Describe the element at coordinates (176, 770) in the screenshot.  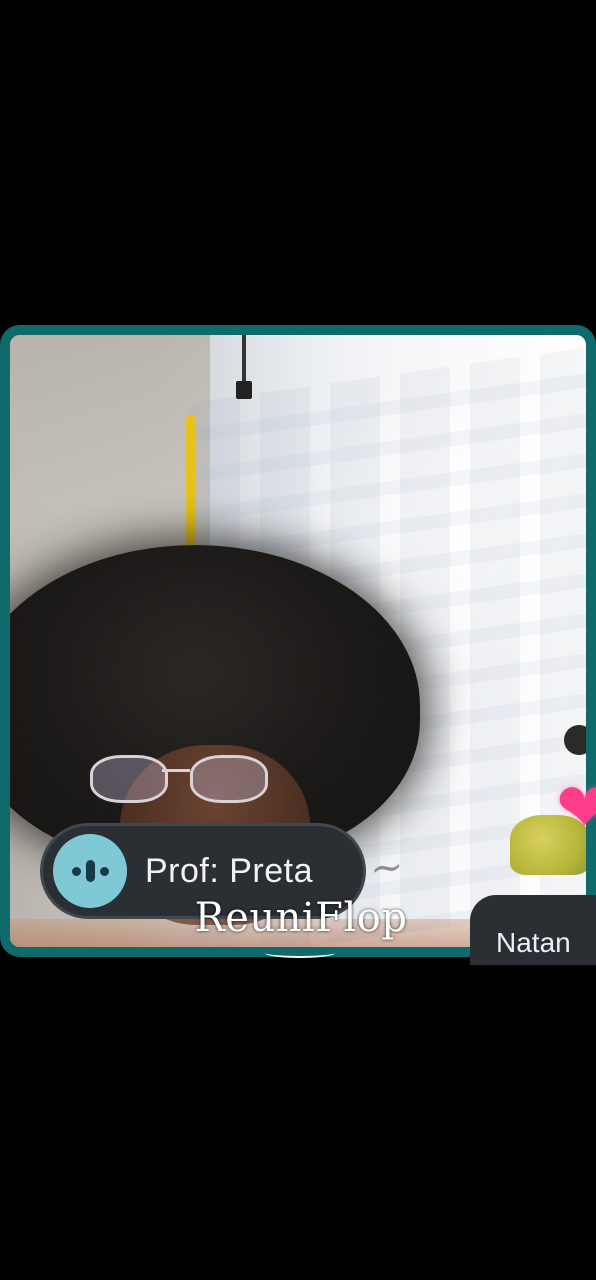
I see `glasses-bridge` at that location.